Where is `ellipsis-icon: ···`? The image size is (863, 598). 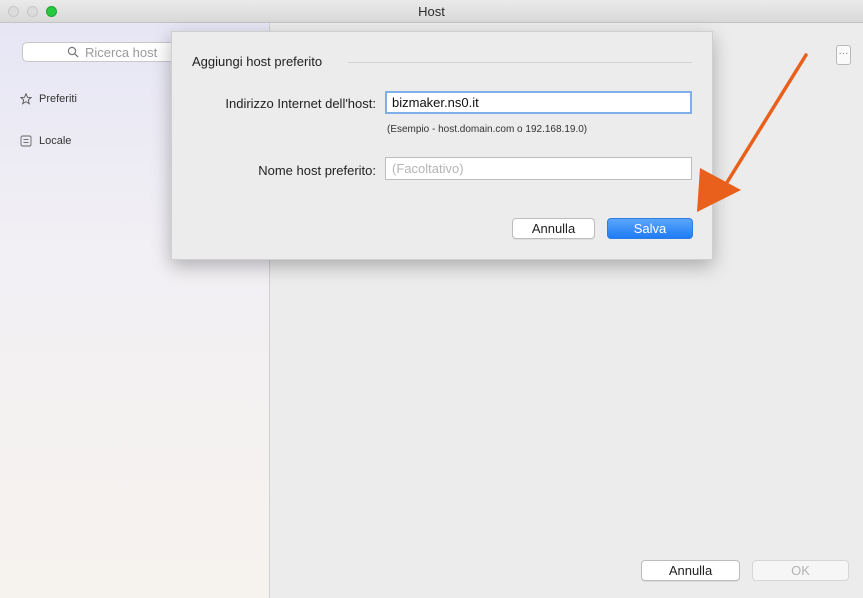 ellipsis-icon: ··· is located at coordinates (843, 53).